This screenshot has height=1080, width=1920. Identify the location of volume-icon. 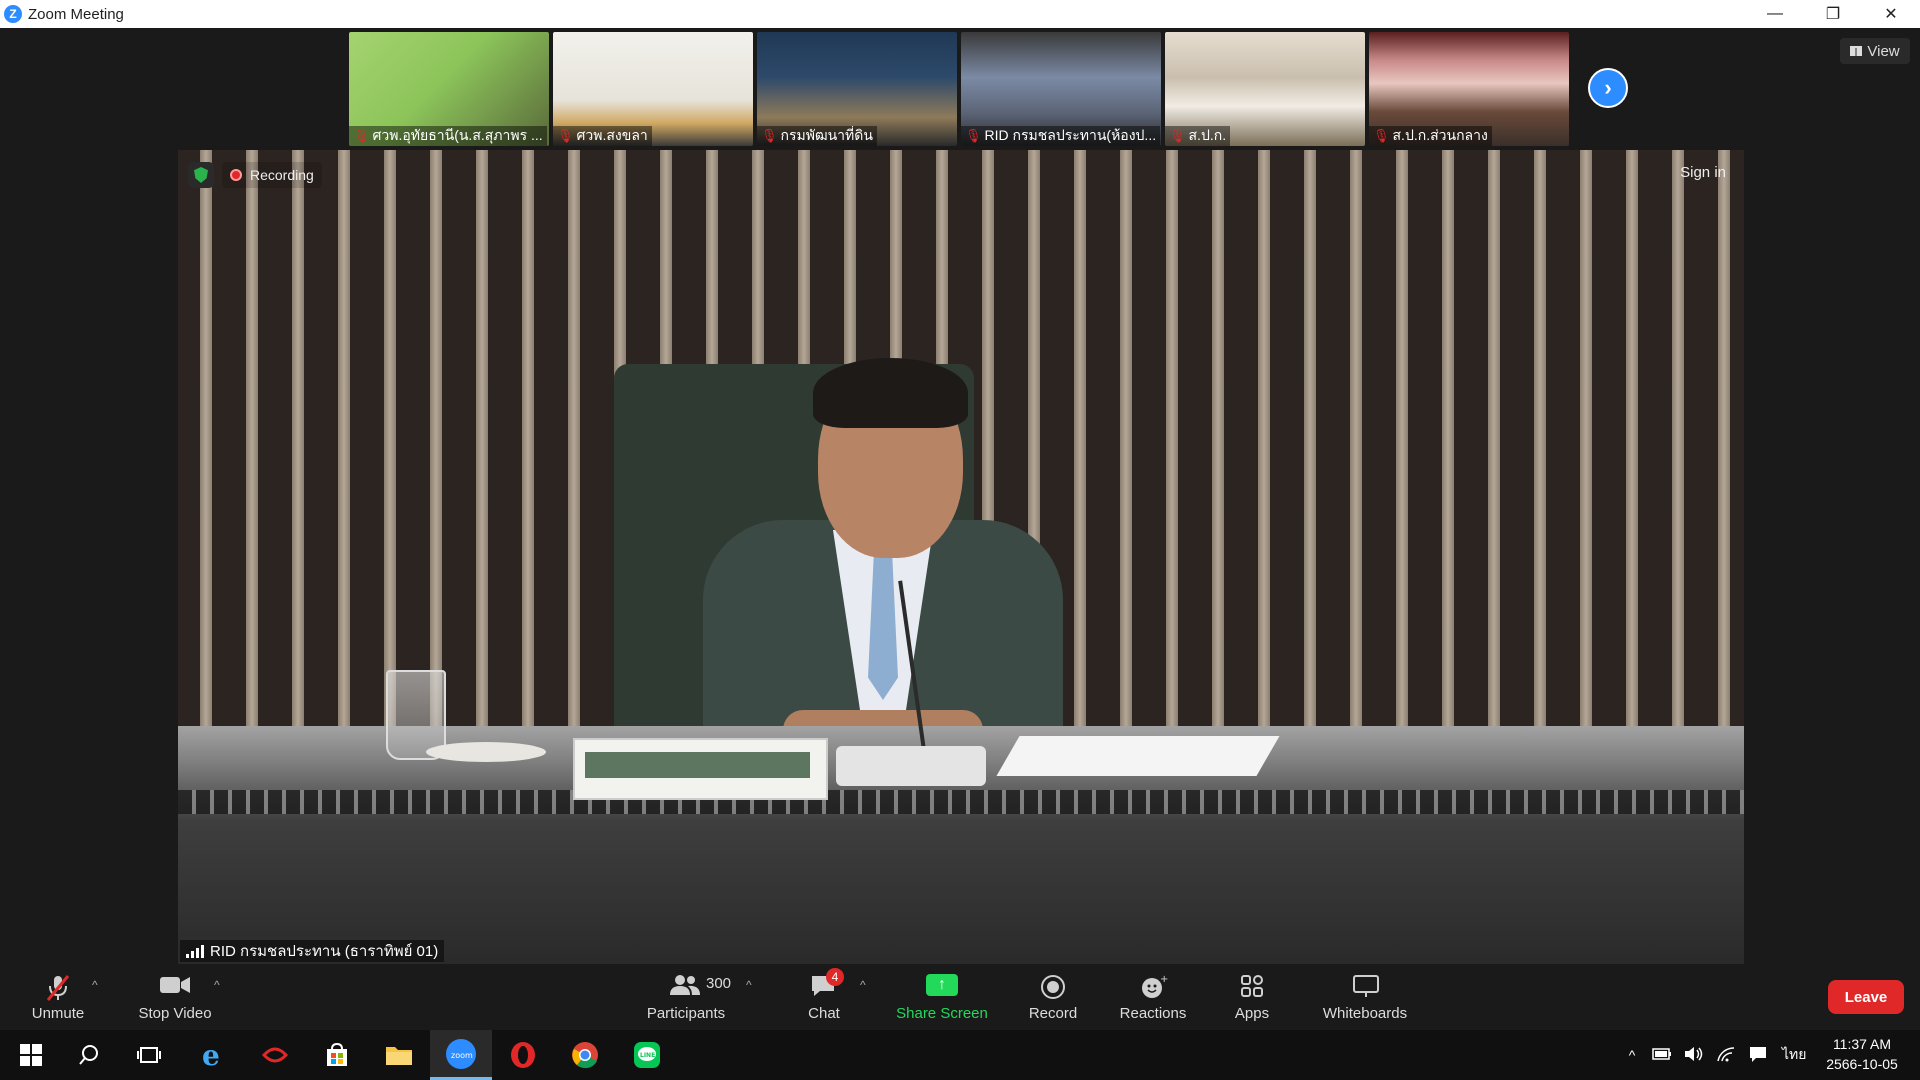
(1694, 1055).